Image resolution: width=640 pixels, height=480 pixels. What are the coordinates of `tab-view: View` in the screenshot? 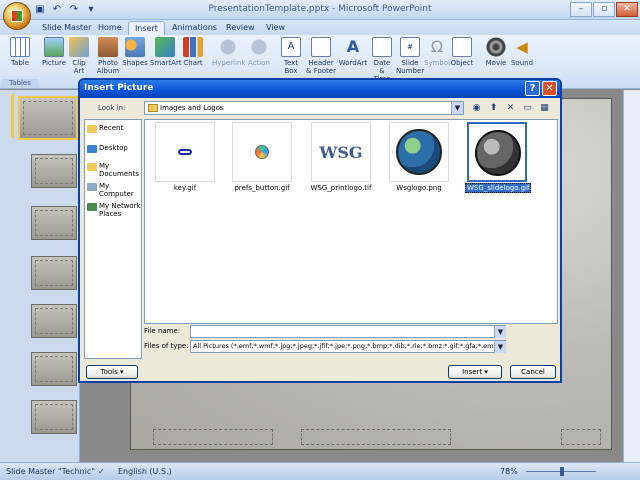 It's located at (275, 28).